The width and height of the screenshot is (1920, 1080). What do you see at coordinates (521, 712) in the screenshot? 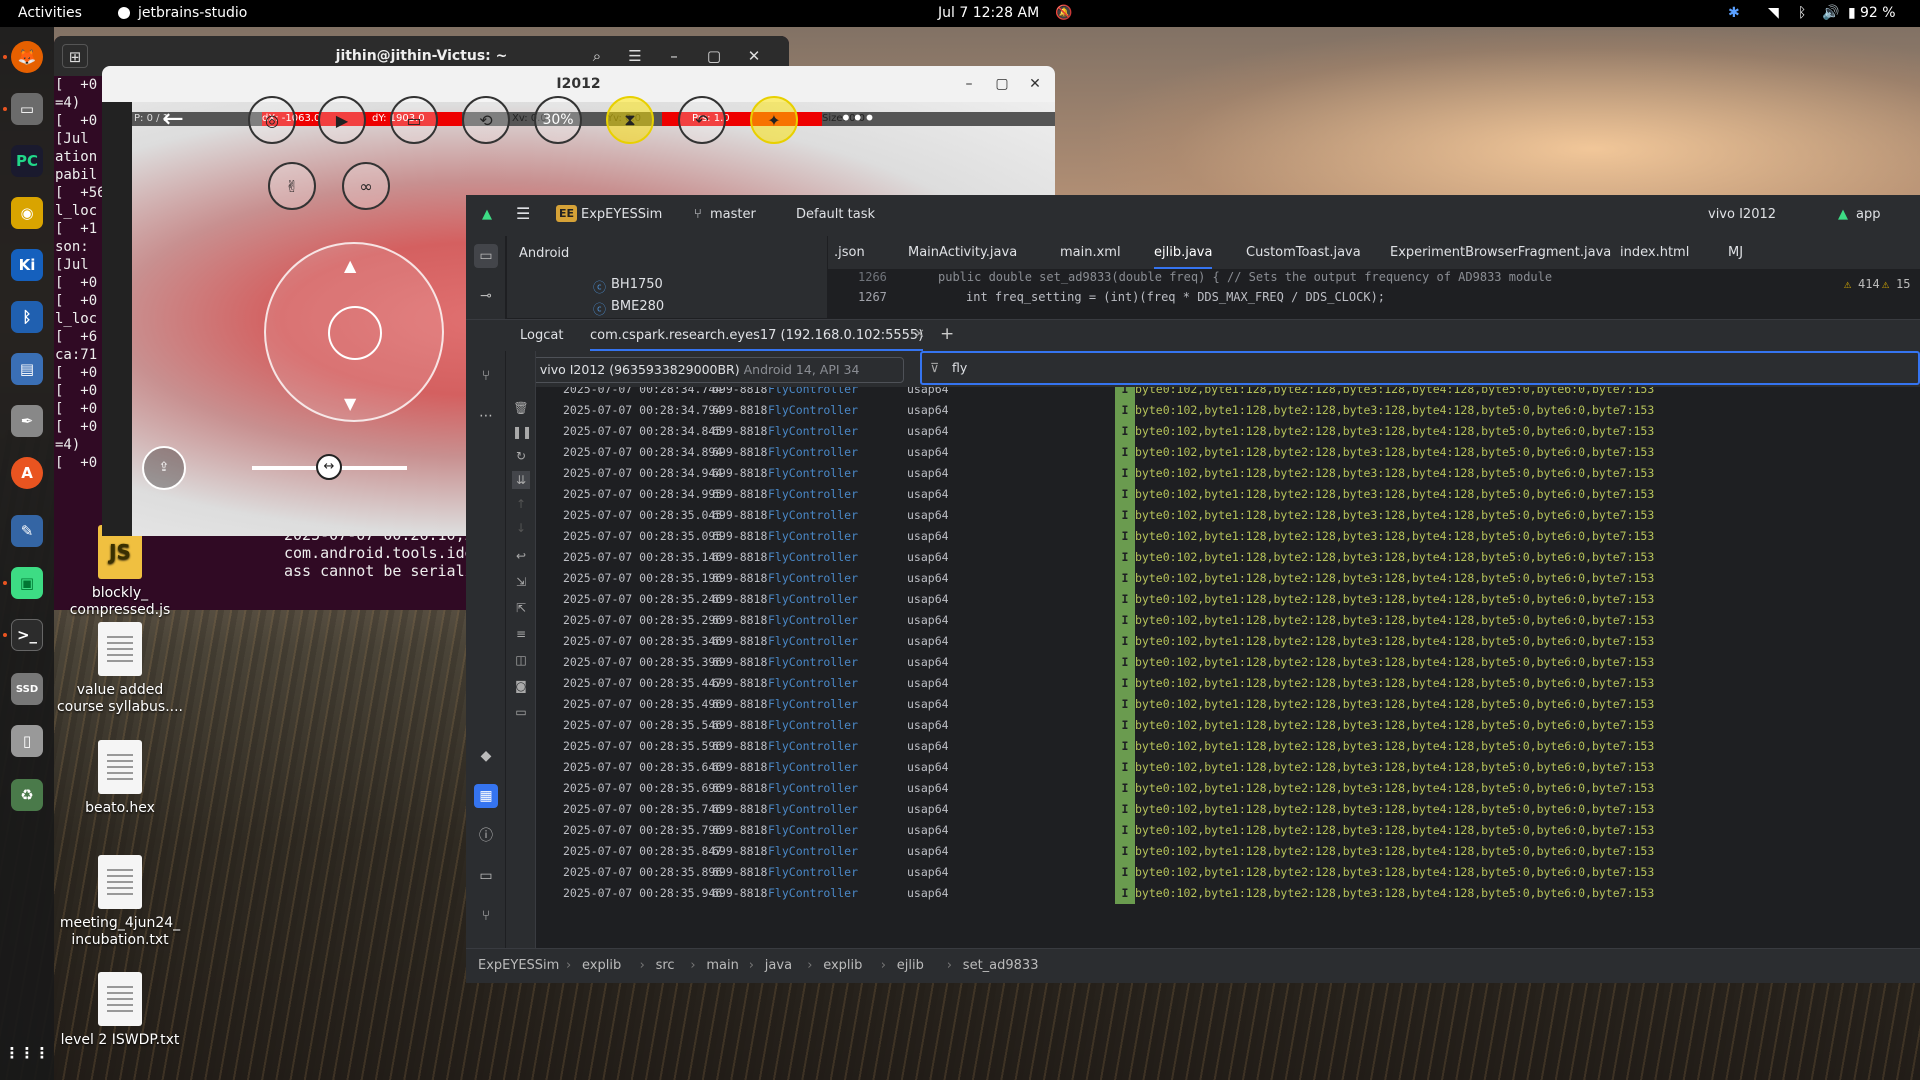
I see `screen-record-icon: ▭` at bounding box center [521, 712].